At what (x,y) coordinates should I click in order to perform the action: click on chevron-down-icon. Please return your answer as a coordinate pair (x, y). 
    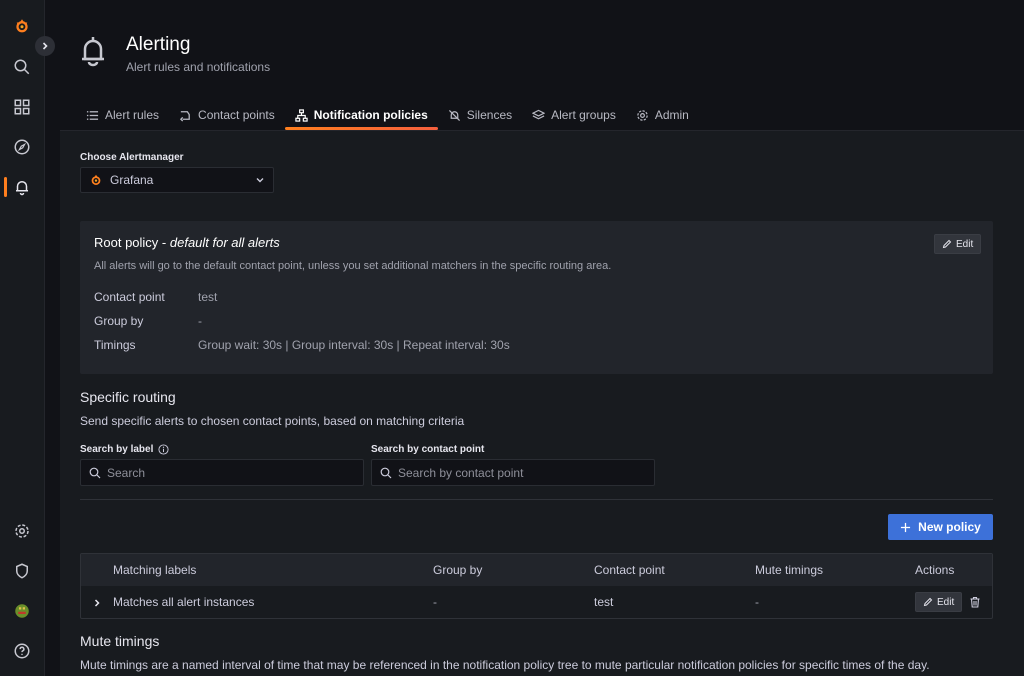
    Looking at the image, I should click on (260, 180).